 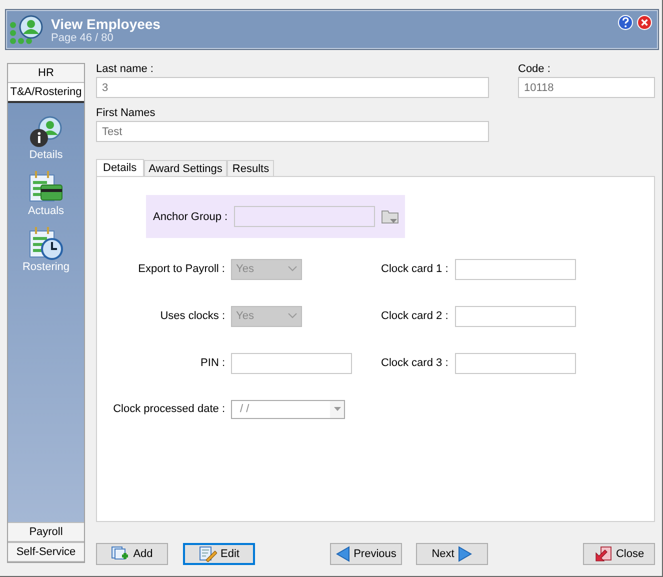 What do you see at coordinates (625, 22) in the screenshot?
I see `help-icon` at bounding box center [625, 22].